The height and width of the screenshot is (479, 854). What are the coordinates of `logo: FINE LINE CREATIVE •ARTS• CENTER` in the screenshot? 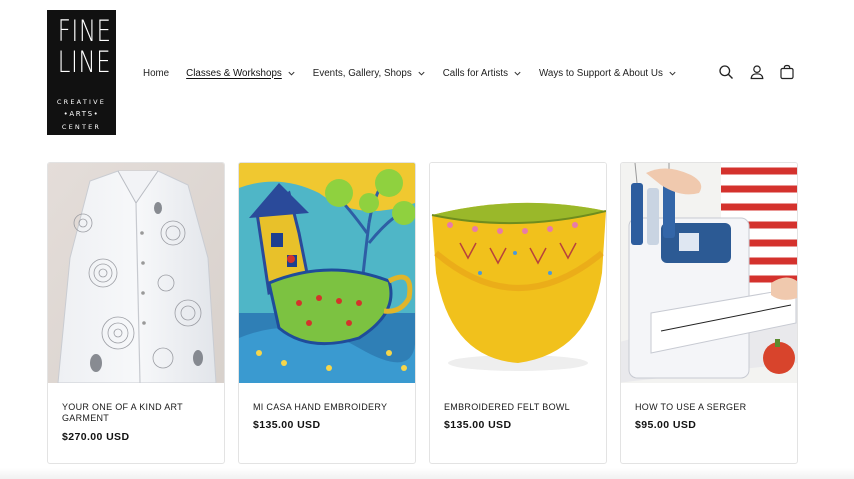 It's located at (81, 72).